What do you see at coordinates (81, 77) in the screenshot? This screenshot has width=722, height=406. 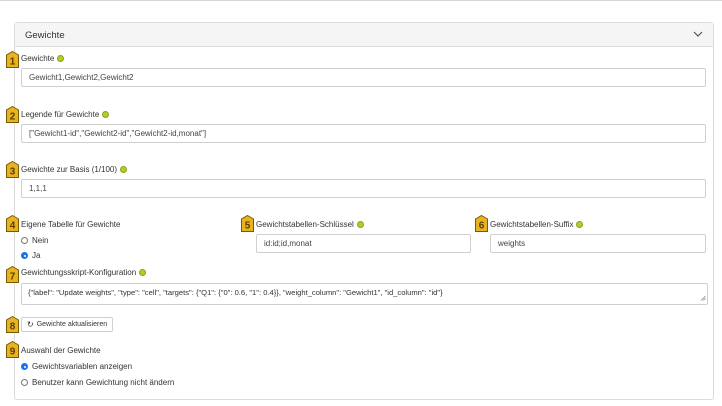 I see `gewichte-value: Gewicht1,Gewicht2,Gewicht2` at bounding box center [81, 77].